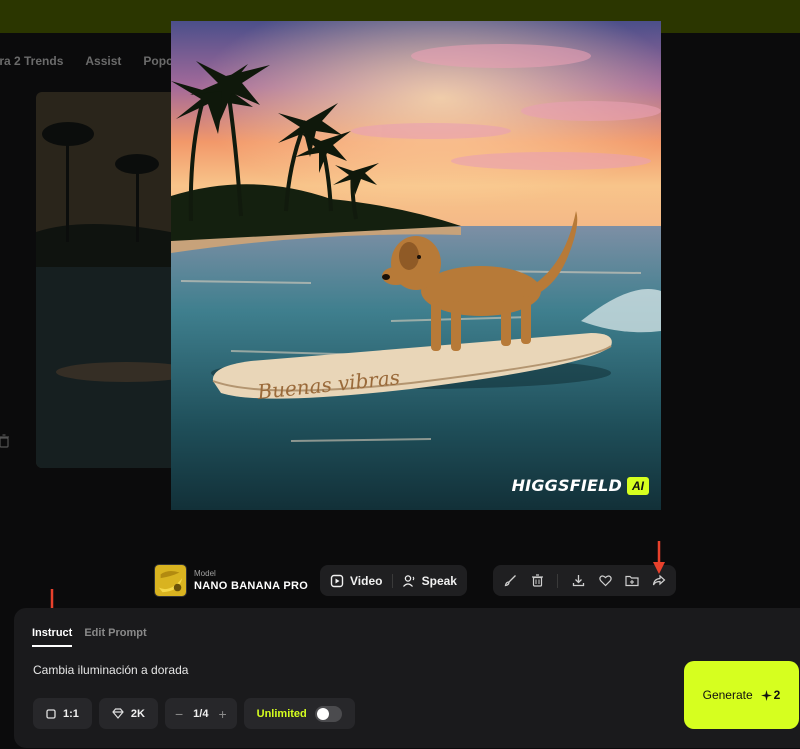  I want to click on model-name: NANO BANANA PRO, so click(251, 586).